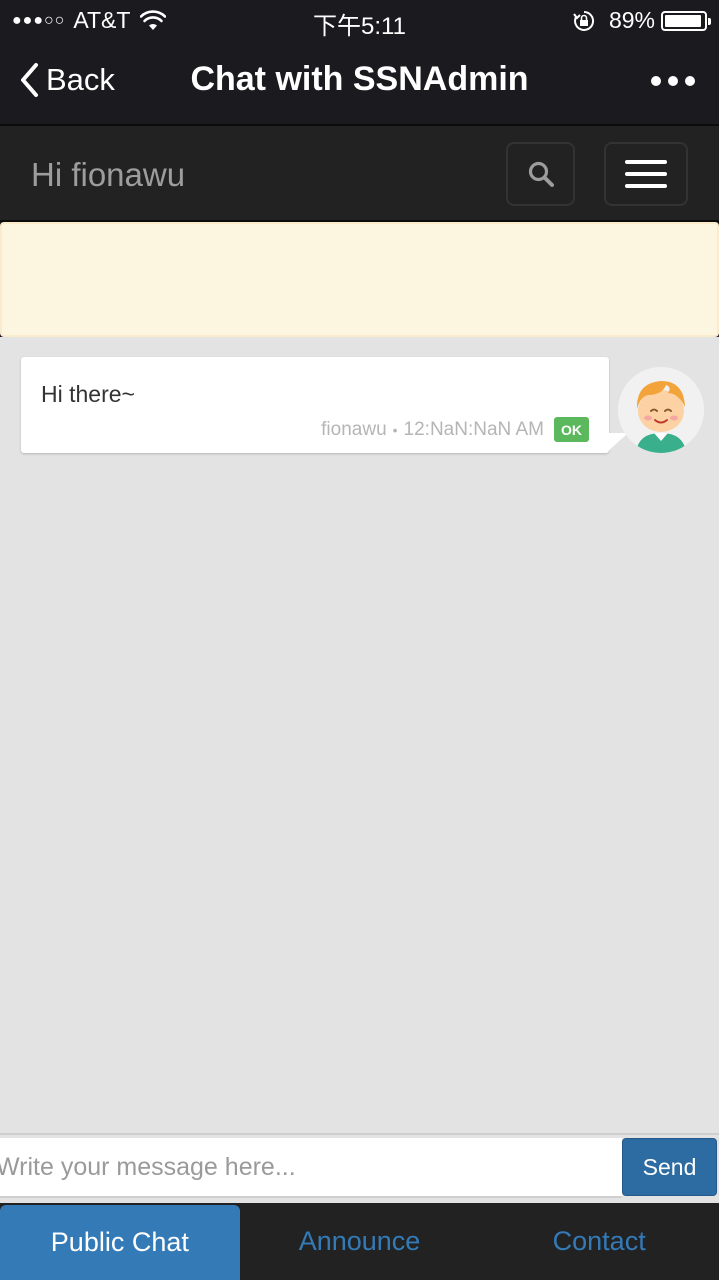 The width and height of the screenshot is (719, 1280). I want to click on search-button, so click(540, 174).